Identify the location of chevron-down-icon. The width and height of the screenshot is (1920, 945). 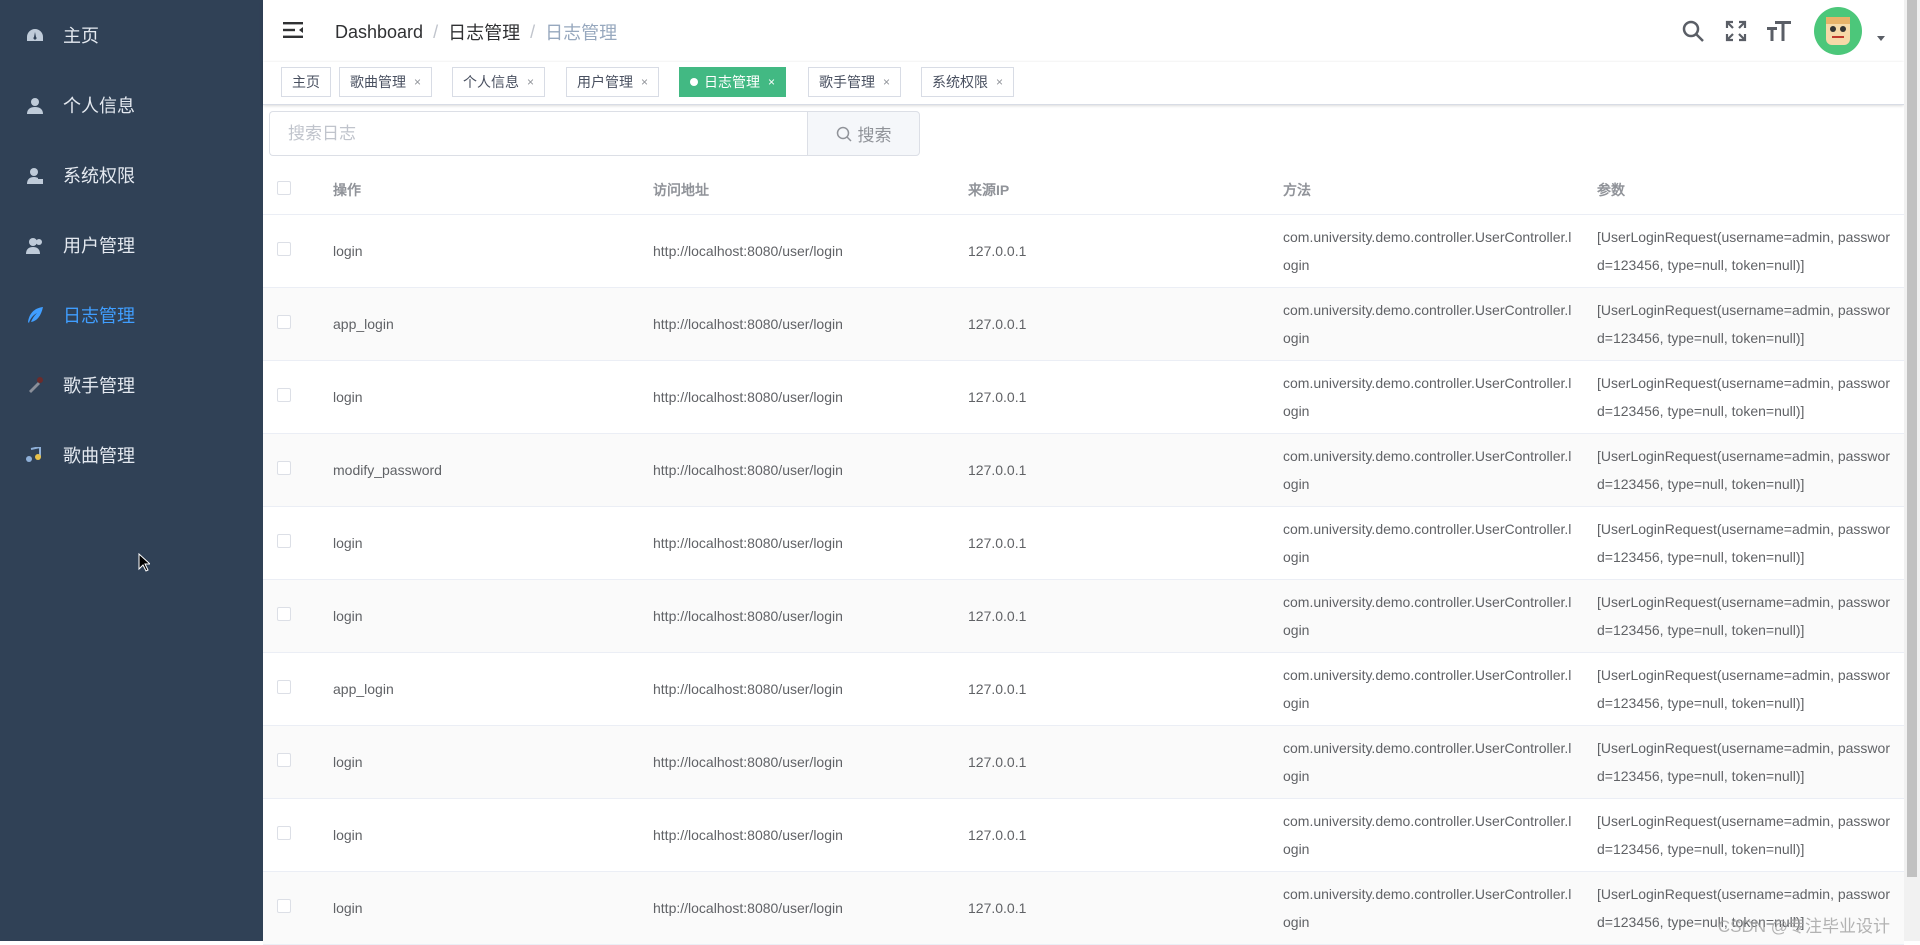
(1881, 38).